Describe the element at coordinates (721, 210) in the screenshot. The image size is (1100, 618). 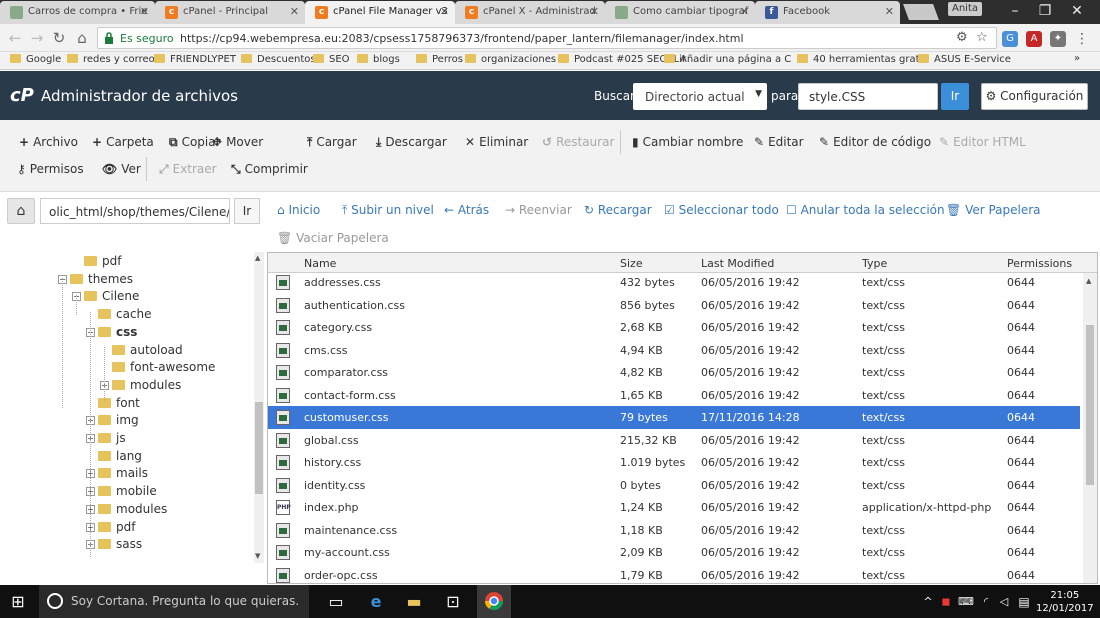
I see `nav-seleccionar-todo: ☑ Seleccionar todo` at that location.